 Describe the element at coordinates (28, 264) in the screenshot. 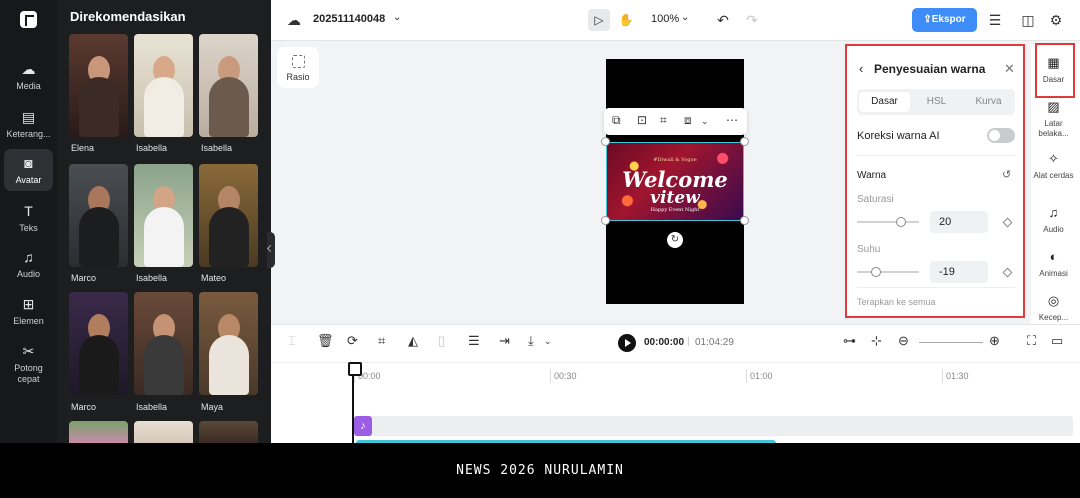

I see `rail-item-audio: ♫ Audio` at that location.